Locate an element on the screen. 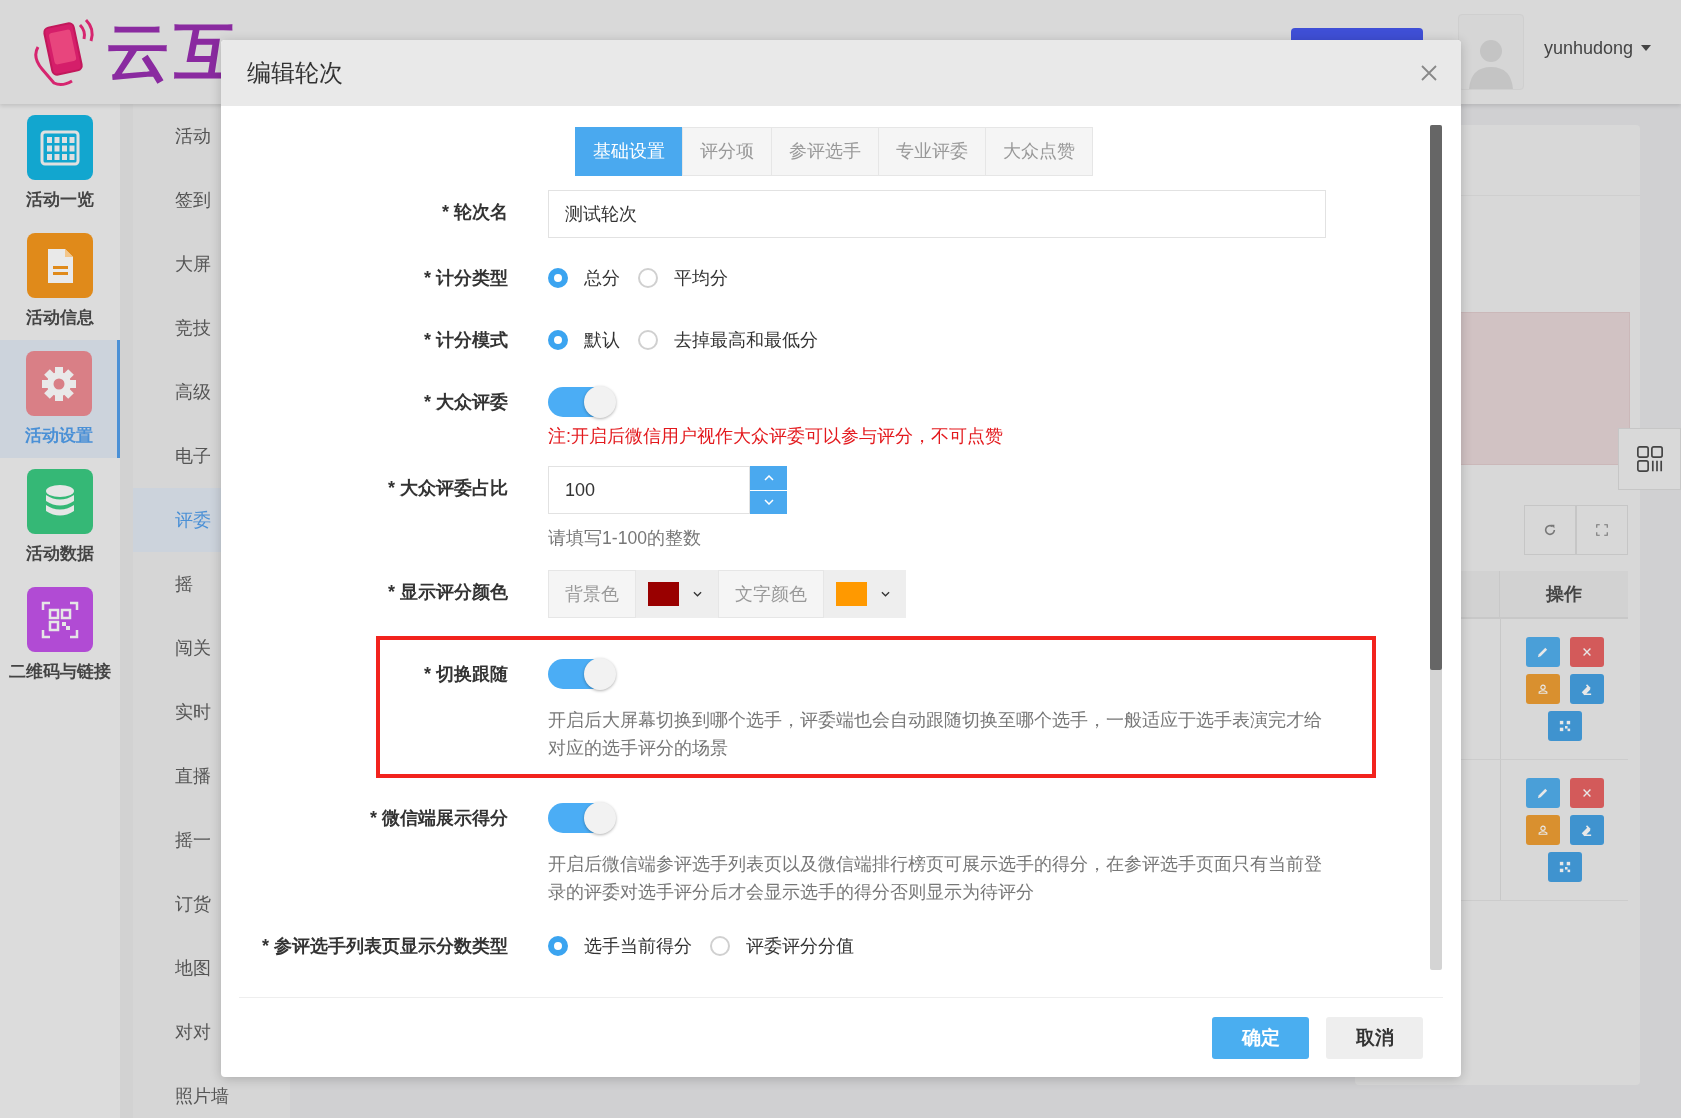 This screenshot has height=1118, width=1681. refresh-button is located at coordinates (1550, 530).